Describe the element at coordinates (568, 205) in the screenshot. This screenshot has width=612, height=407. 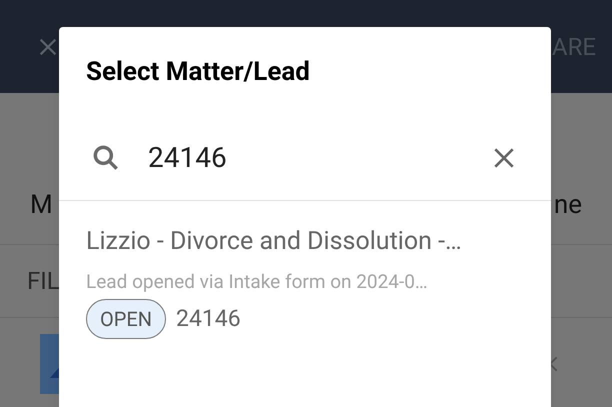
I see `row-value: ne` at that location.